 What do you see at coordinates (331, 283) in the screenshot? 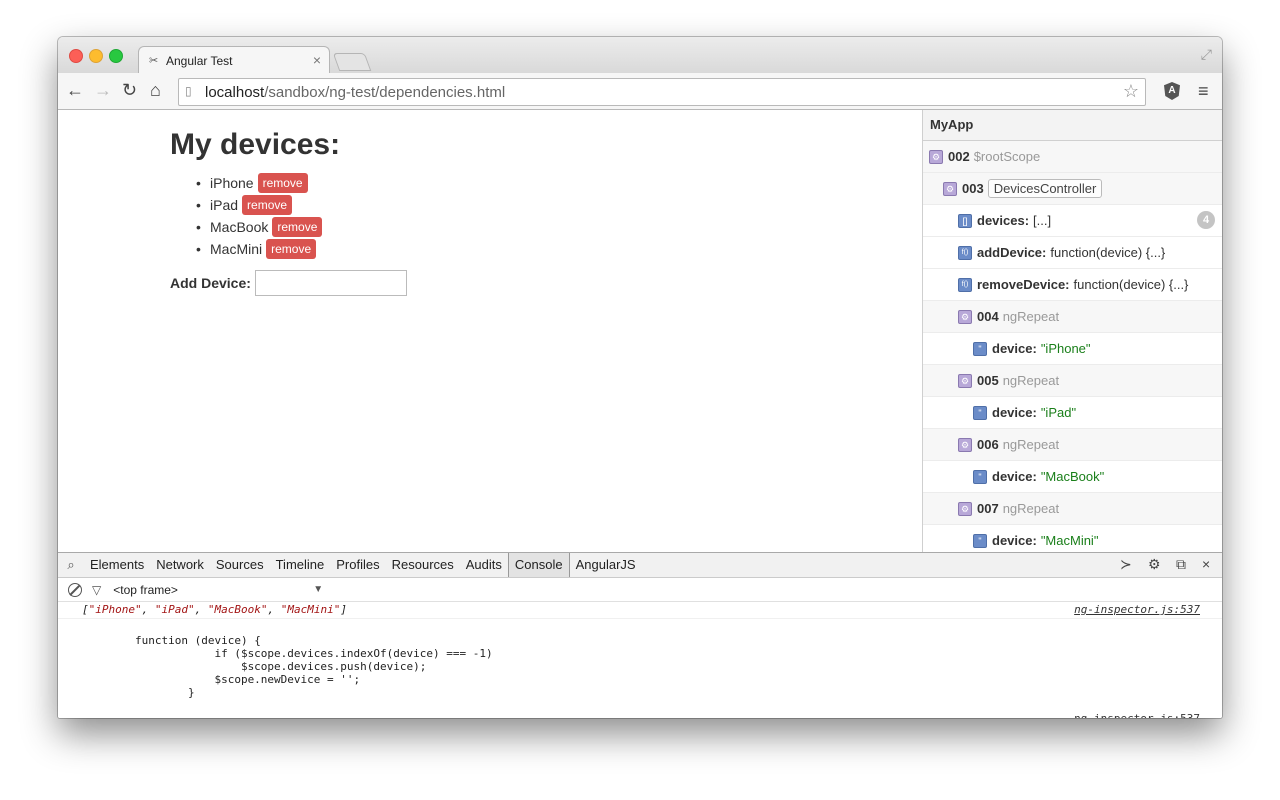
I see `add-device-input` at bounding box center [331, 283].